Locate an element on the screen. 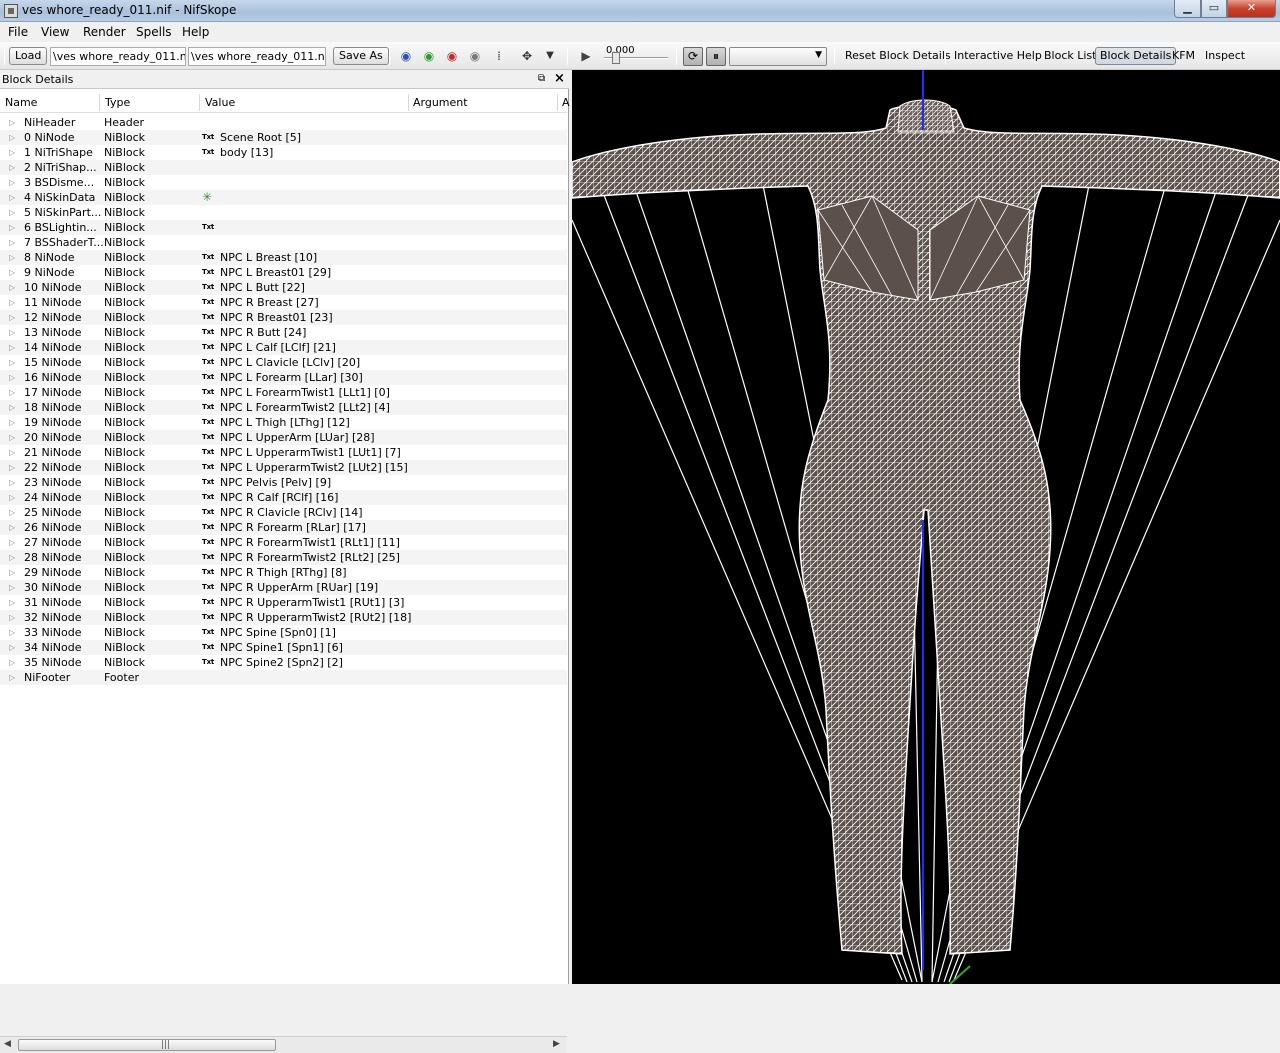  table-row: ▷ NiFooter Footer is located at coordinates (283, 677).